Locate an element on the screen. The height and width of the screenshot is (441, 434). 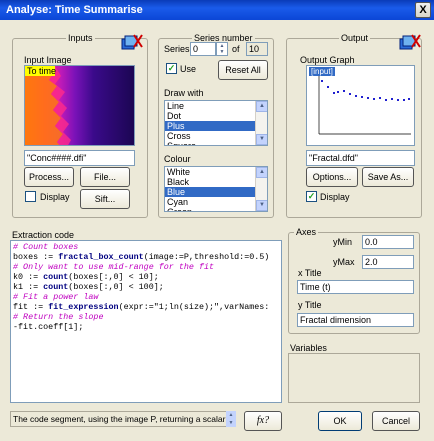
output-graph-preview: [input] is located at coordinates (360, 105).